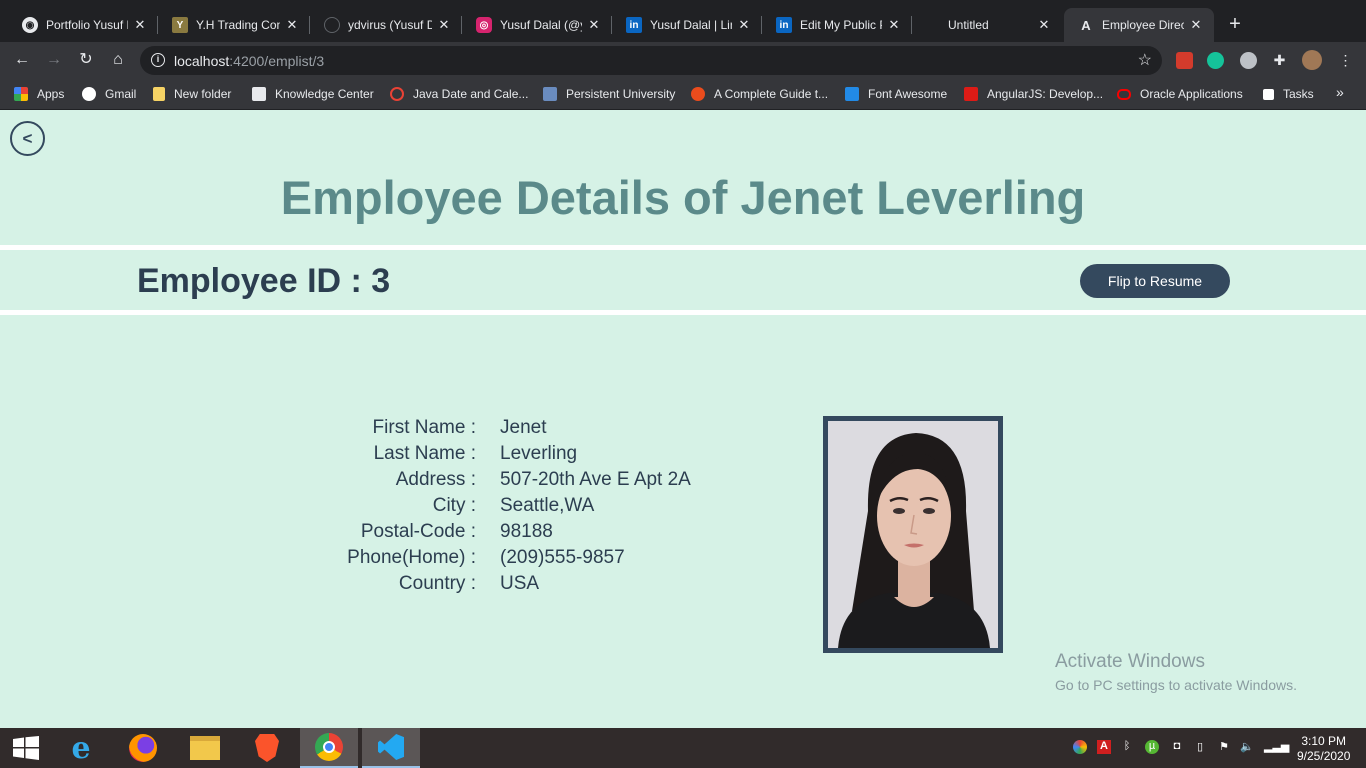  Describe the element at coordinates (913, 534) in the screenshot. I see `employee-photo` at that location.